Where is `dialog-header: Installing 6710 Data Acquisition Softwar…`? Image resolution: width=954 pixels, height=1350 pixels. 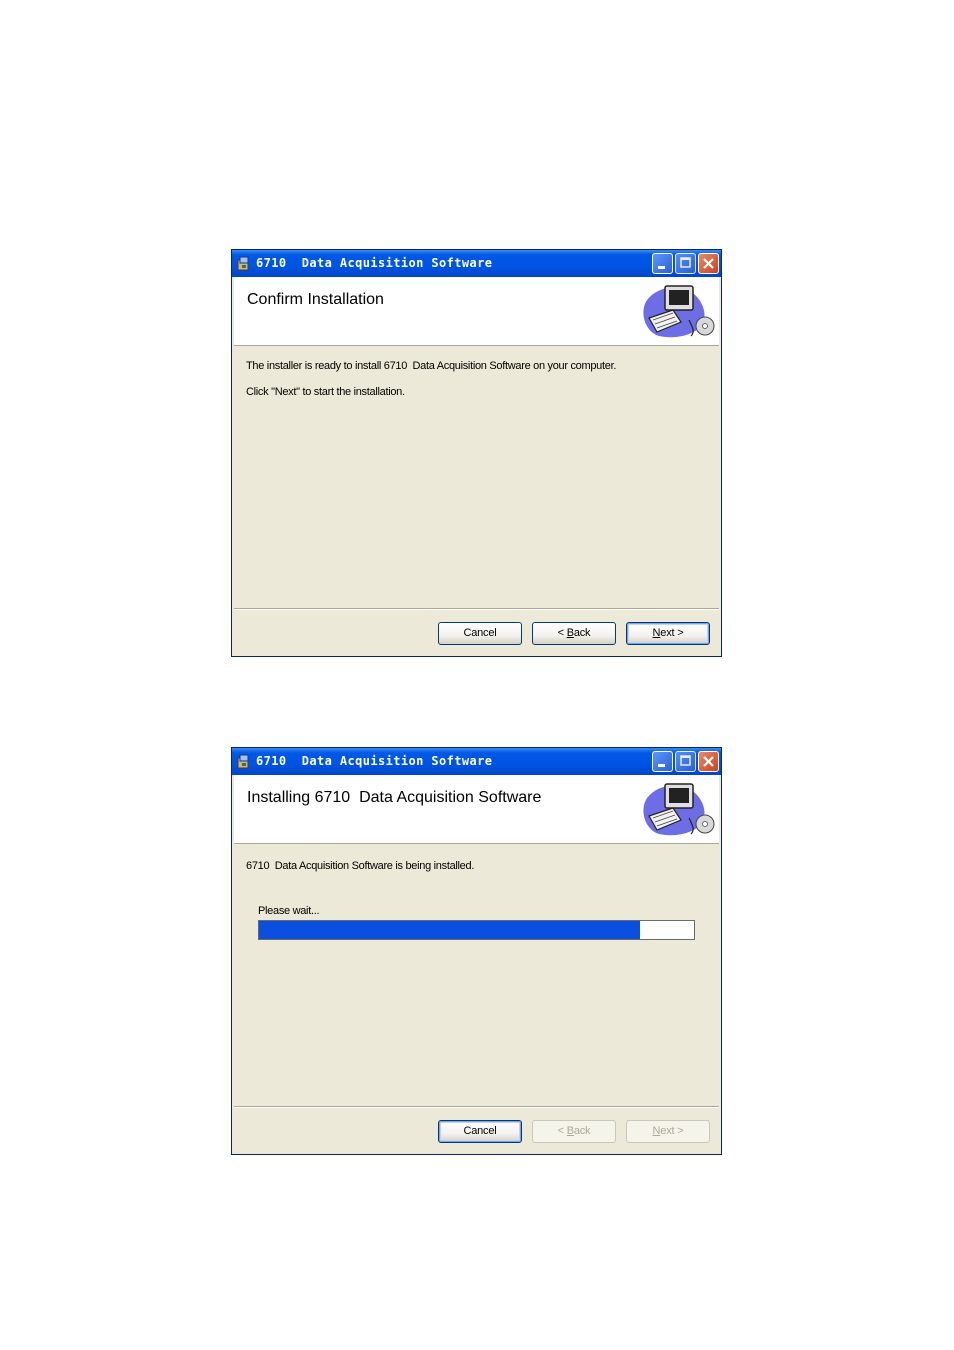 dialog-header: Installing 6710 Data Acquisition Softwar… is located at coordinates (476, 809).